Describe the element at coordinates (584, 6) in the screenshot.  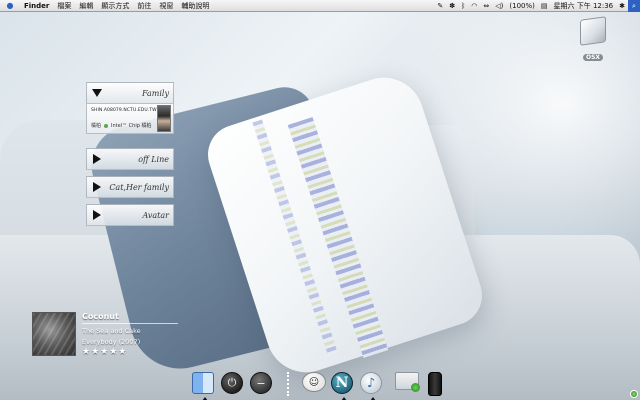
I see `menu-clock: 星期六 下午 12:36` at that location.